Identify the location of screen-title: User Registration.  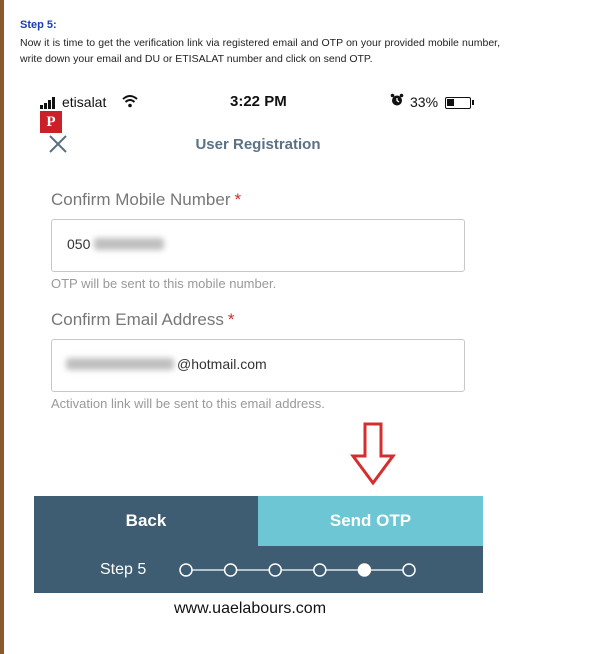
(258, 144).